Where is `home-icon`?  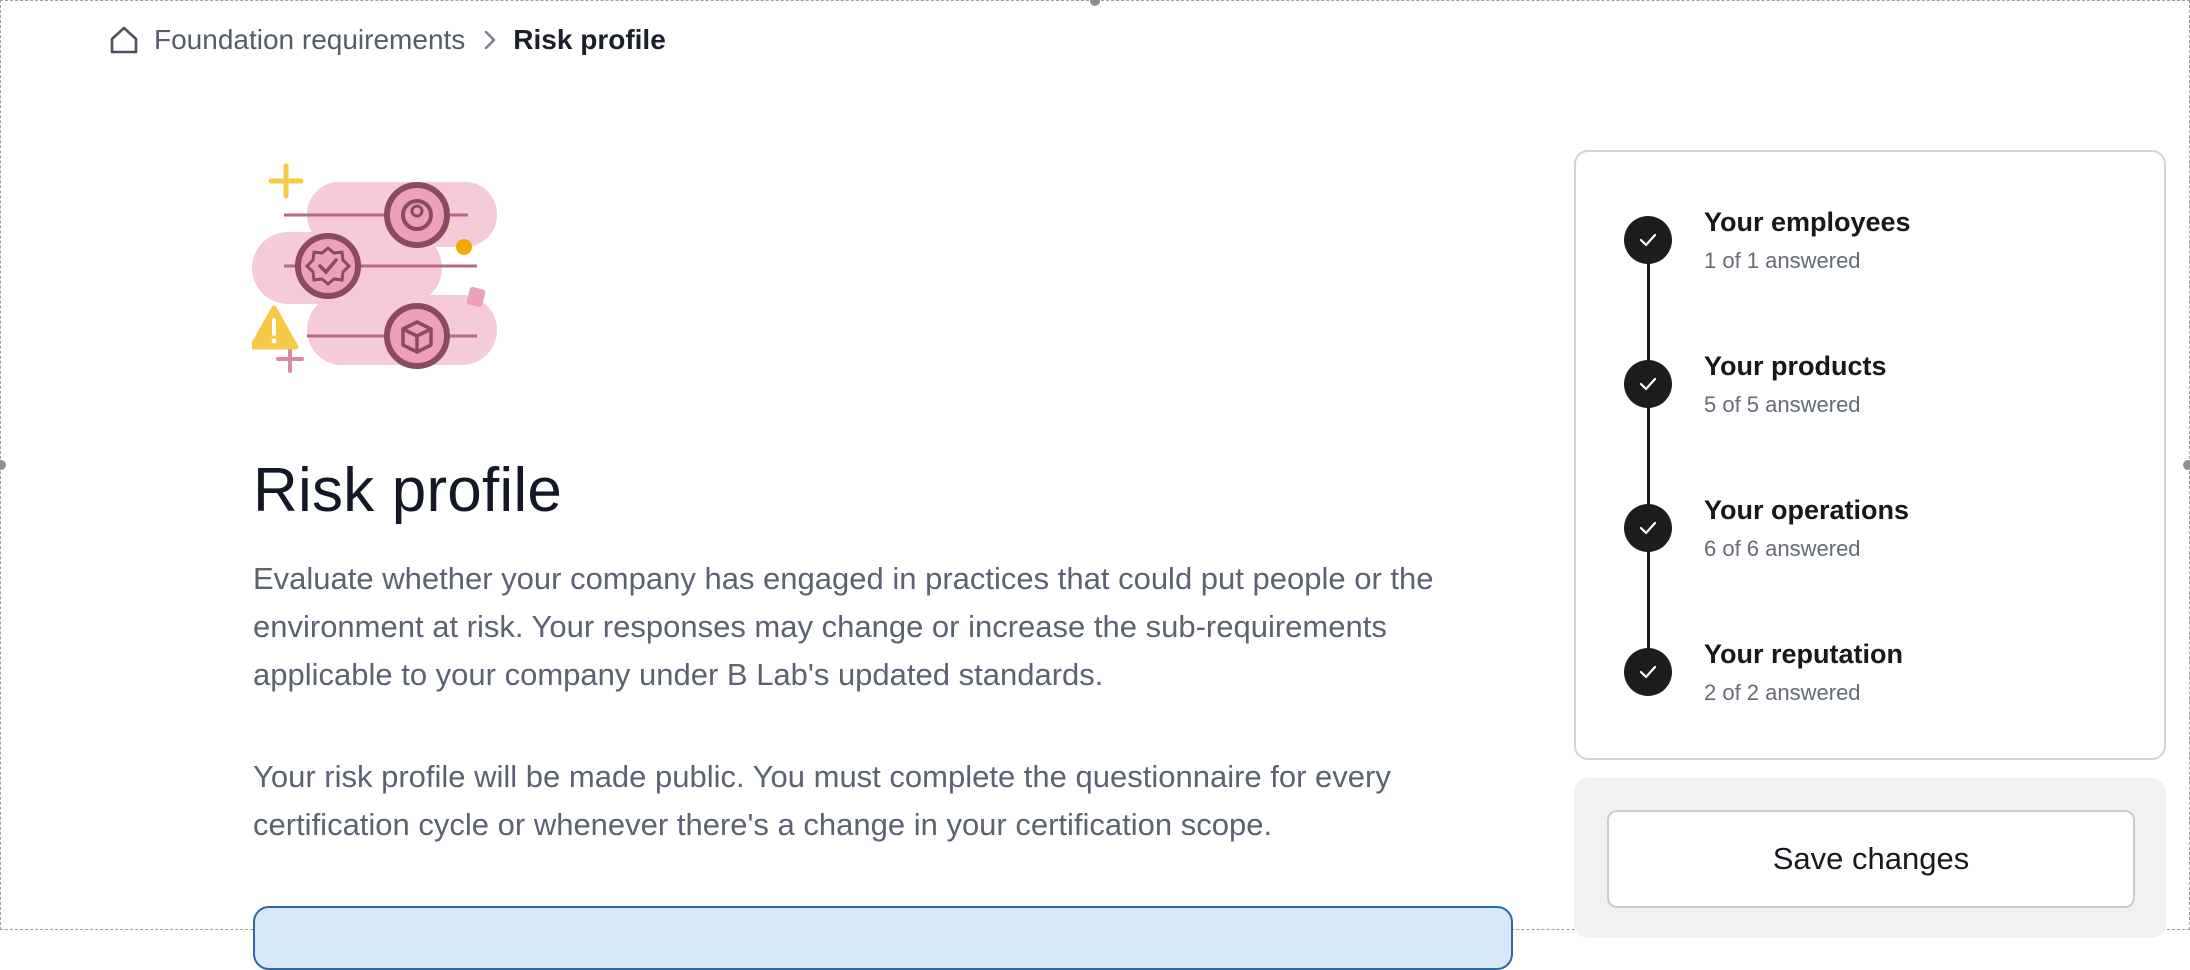 home-icon is located at coordinates (124, 40).